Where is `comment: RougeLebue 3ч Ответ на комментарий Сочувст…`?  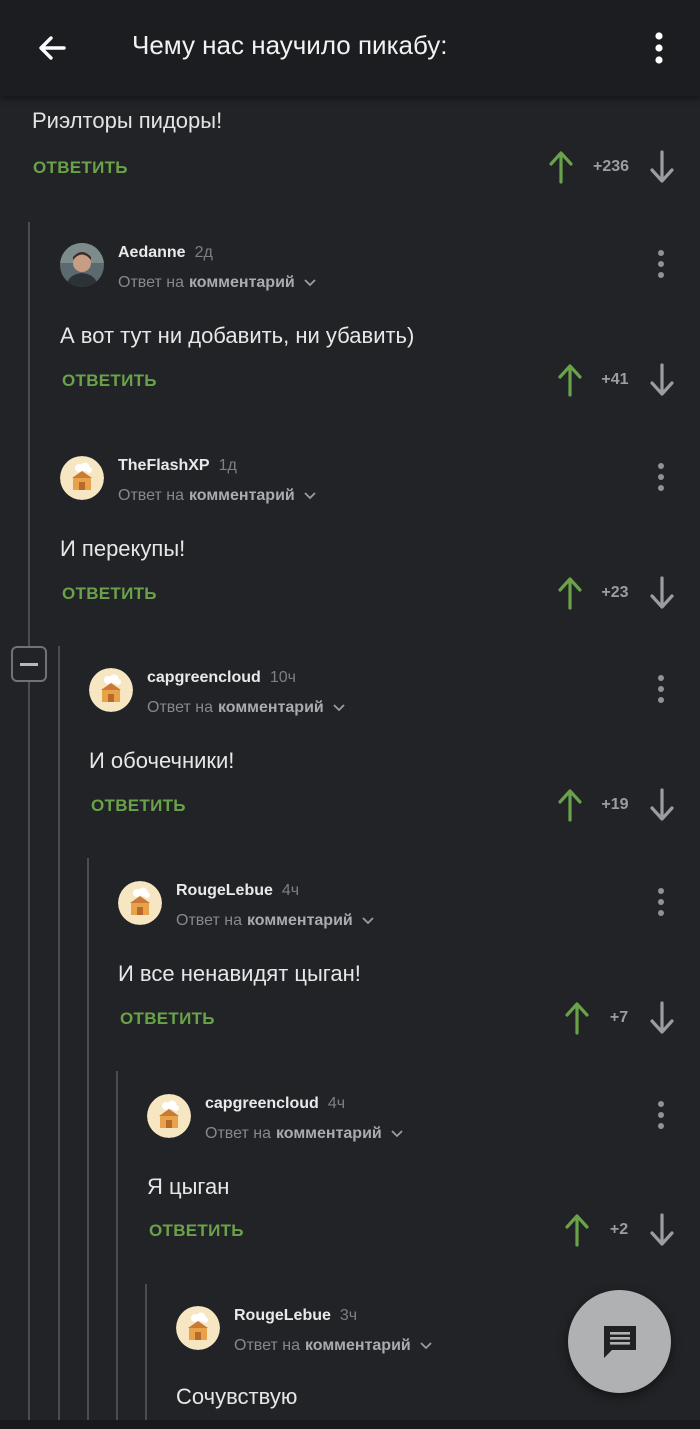
comment: RougeLebue 3ч Ответ на комментарий Сочувст… is located at coordinates (376, 1363).